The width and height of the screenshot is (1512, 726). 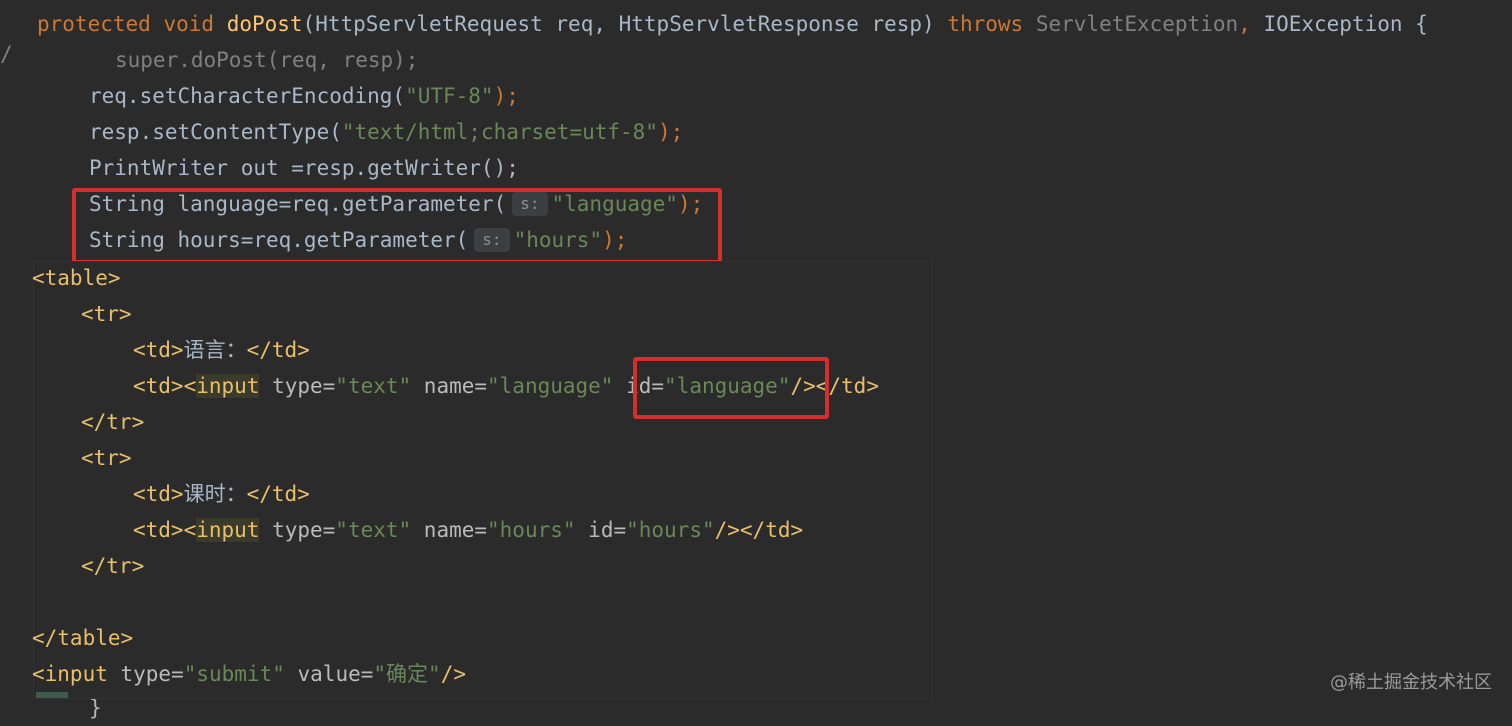 I want to click on attr-value: "language", so click(x=550, y=386).